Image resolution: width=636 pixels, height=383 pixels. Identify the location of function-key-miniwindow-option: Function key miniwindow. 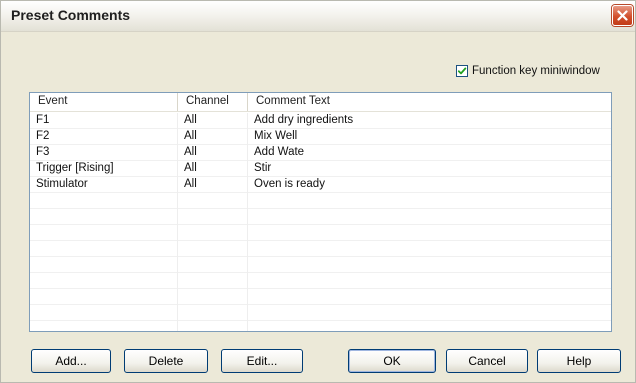
(528, 71).